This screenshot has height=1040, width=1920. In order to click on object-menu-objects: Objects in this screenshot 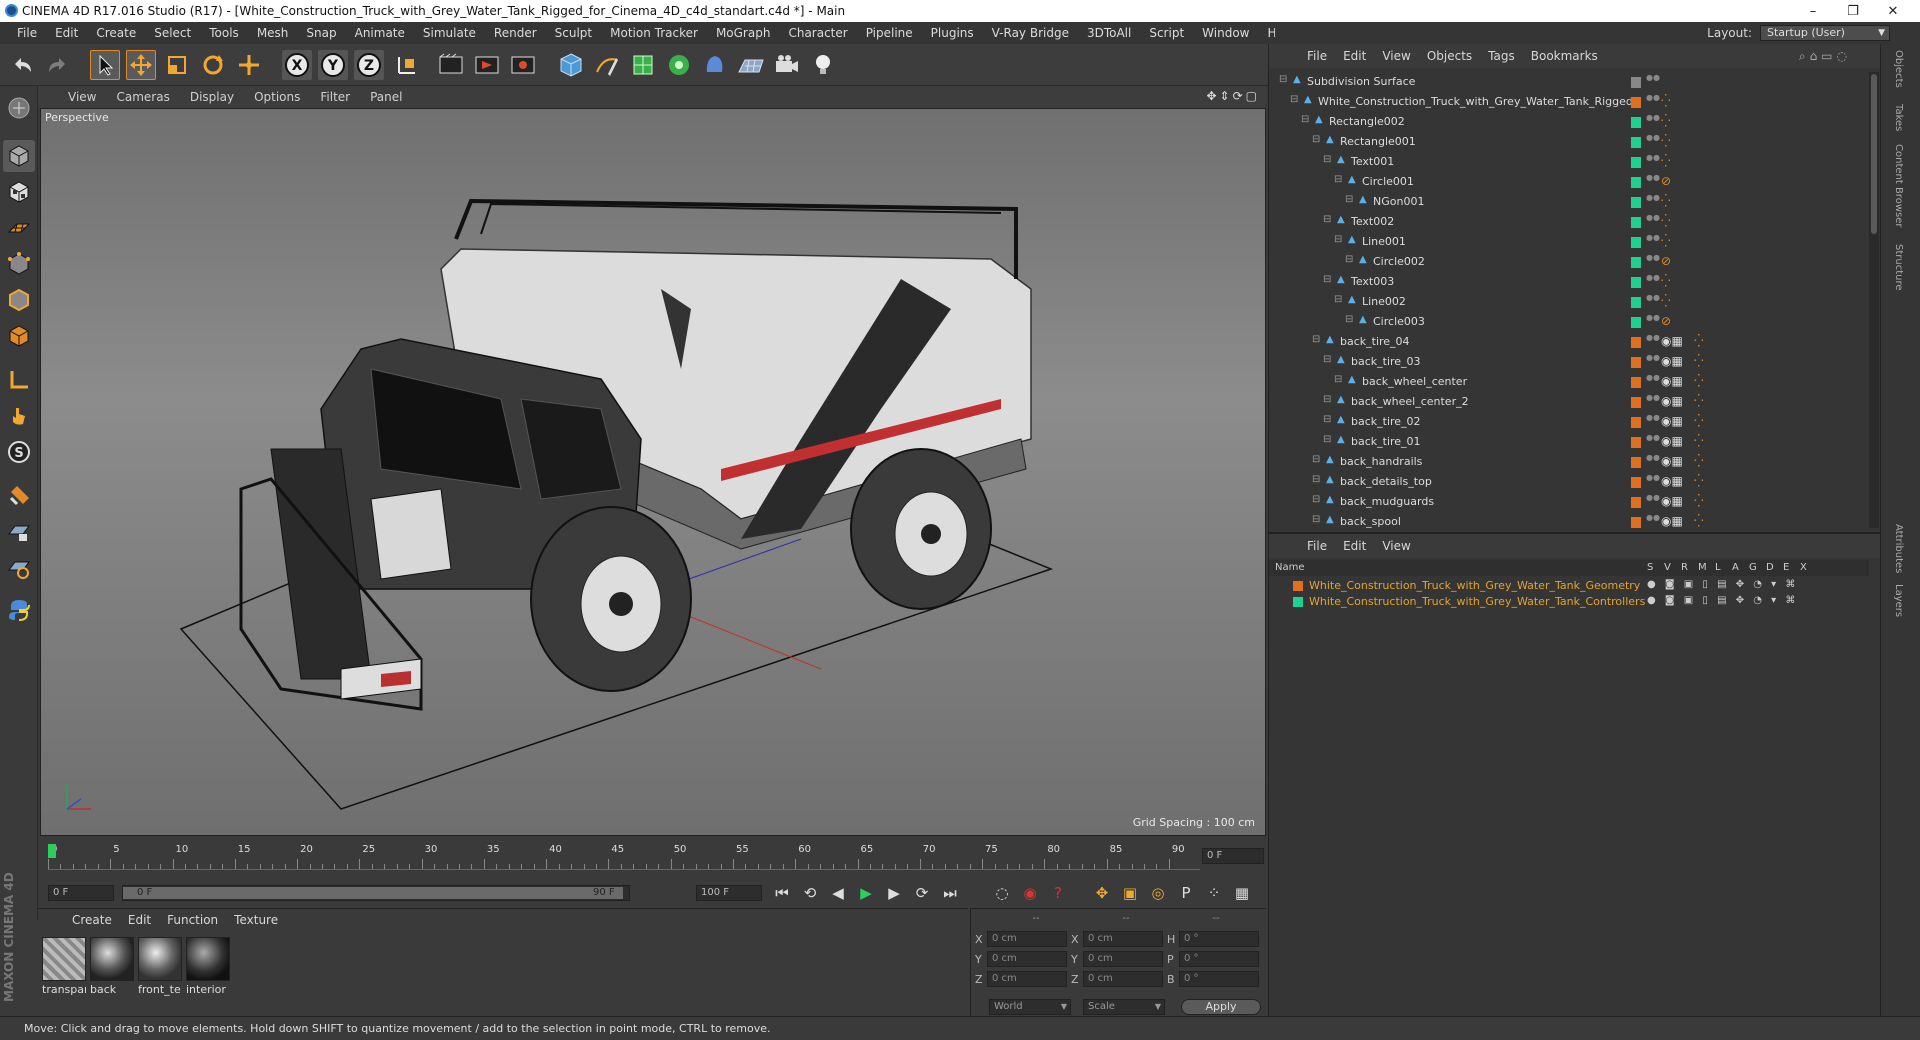, I will do `click(1449, 56)`.